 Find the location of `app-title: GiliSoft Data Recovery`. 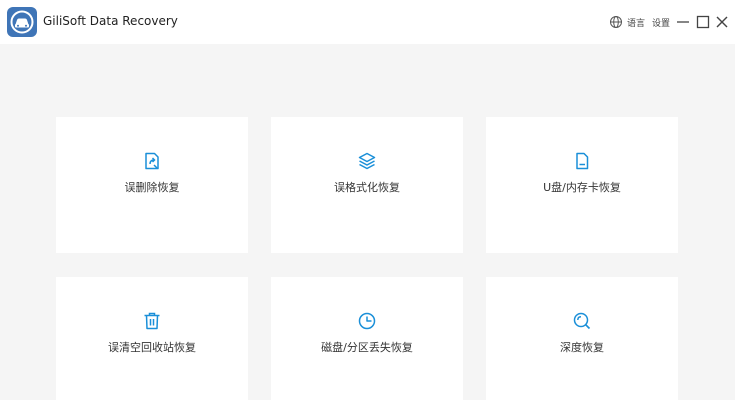

app-title: GiliSoft Data Recovery is located at coordinates (110, 21).